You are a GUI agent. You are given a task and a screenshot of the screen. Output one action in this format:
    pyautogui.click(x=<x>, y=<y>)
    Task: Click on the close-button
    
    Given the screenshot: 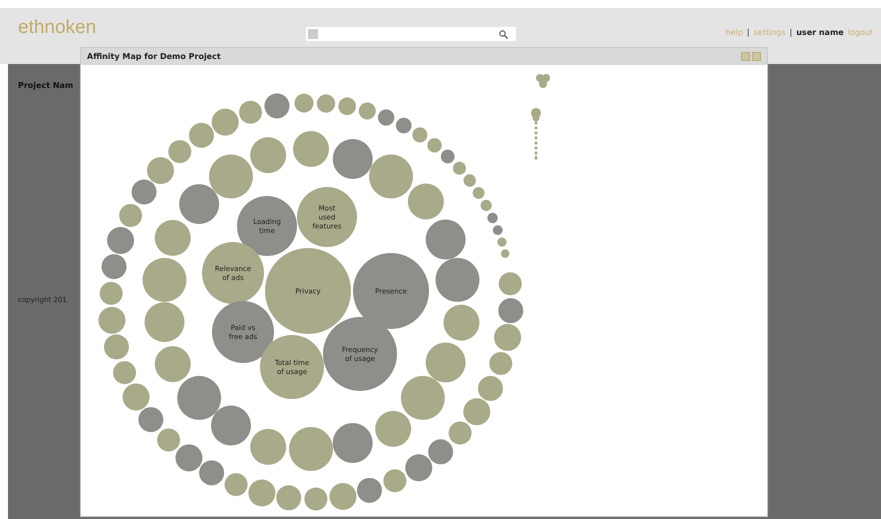 What is the action you would take?
    pyautogui.click(x=756, y=56)
    